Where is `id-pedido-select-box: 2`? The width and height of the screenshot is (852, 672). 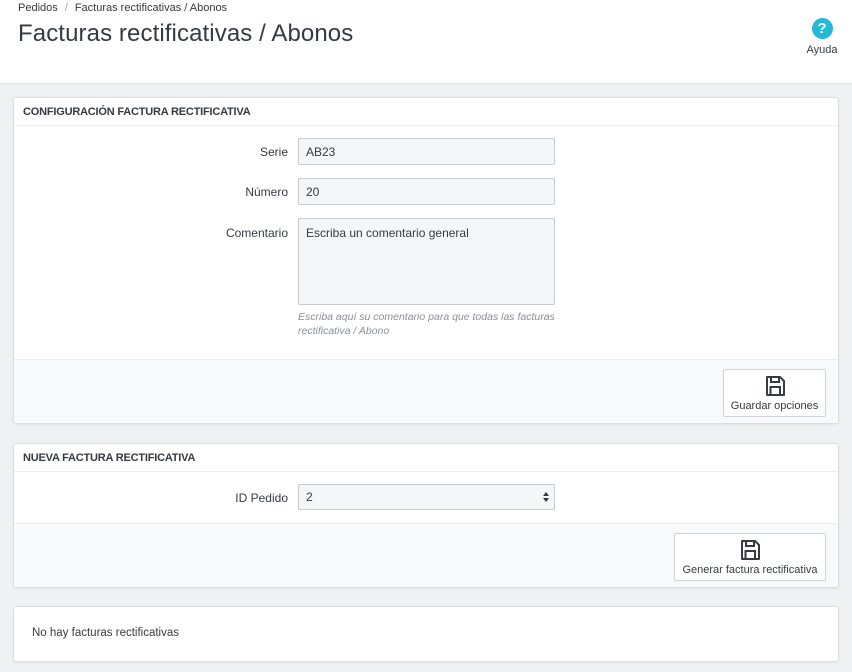 id-pedido-select-box: 2 is located at coordinates (426, 497).